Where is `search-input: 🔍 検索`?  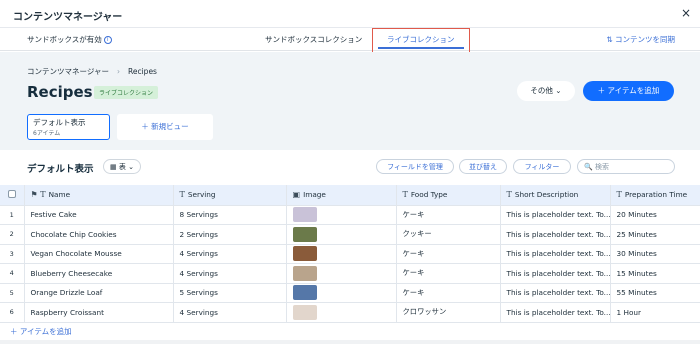
search-input: 🔍 検索 is located at coordinates (626, 166).